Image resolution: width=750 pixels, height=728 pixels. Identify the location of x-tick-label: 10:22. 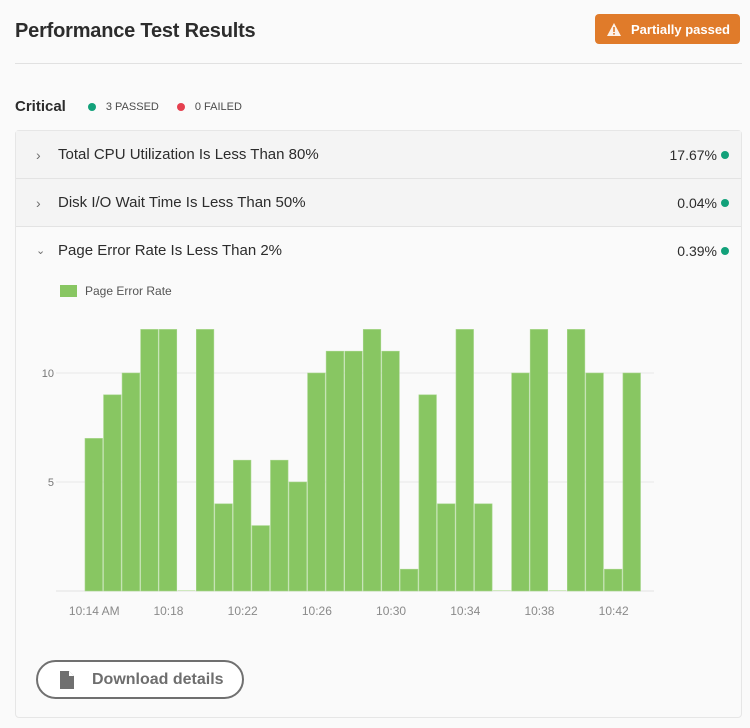
(243, 611).